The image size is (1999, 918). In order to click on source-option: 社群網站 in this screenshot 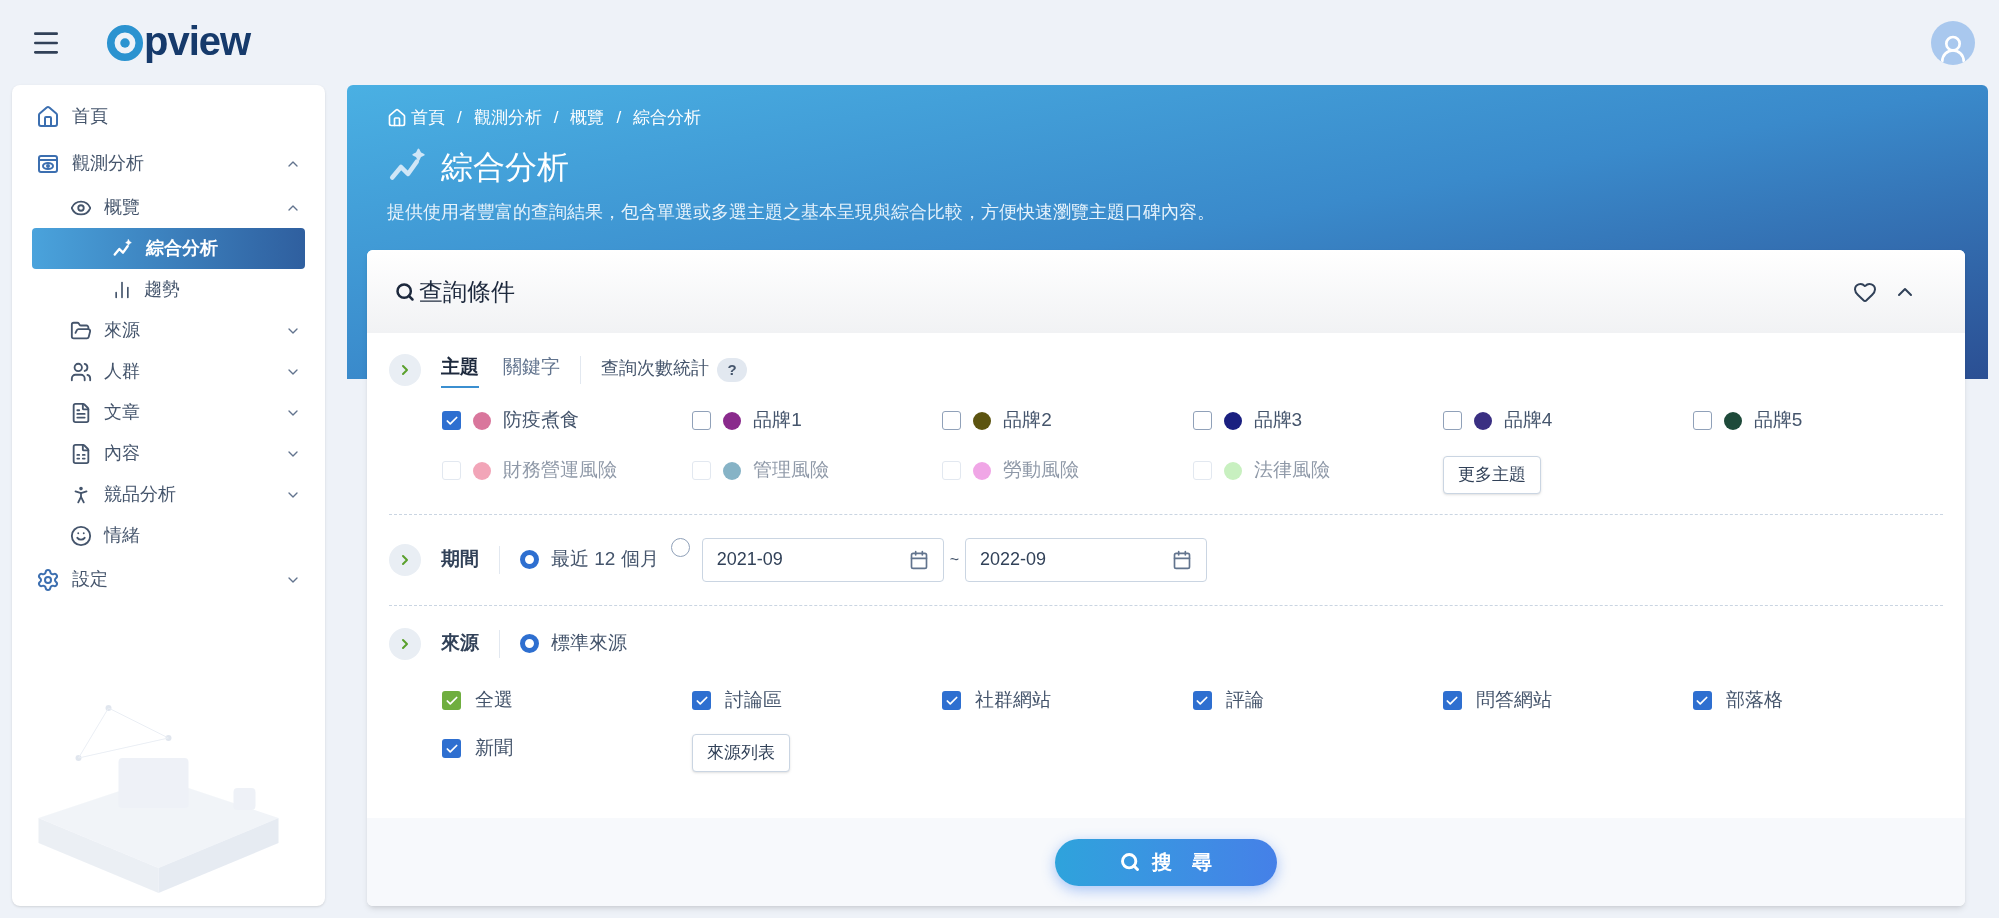, I will do `click(1013, 700)`.